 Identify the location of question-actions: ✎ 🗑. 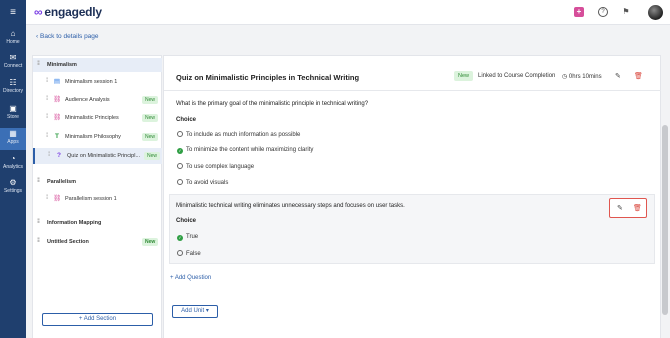
(628, 208).